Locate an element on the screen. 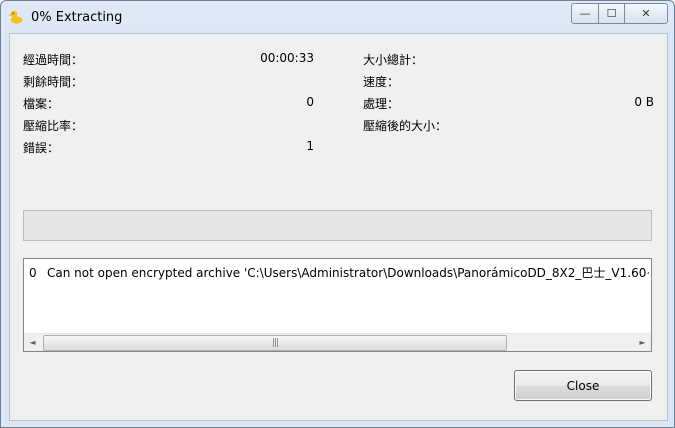  minimize-button: — is located at coordinates (585, 13).